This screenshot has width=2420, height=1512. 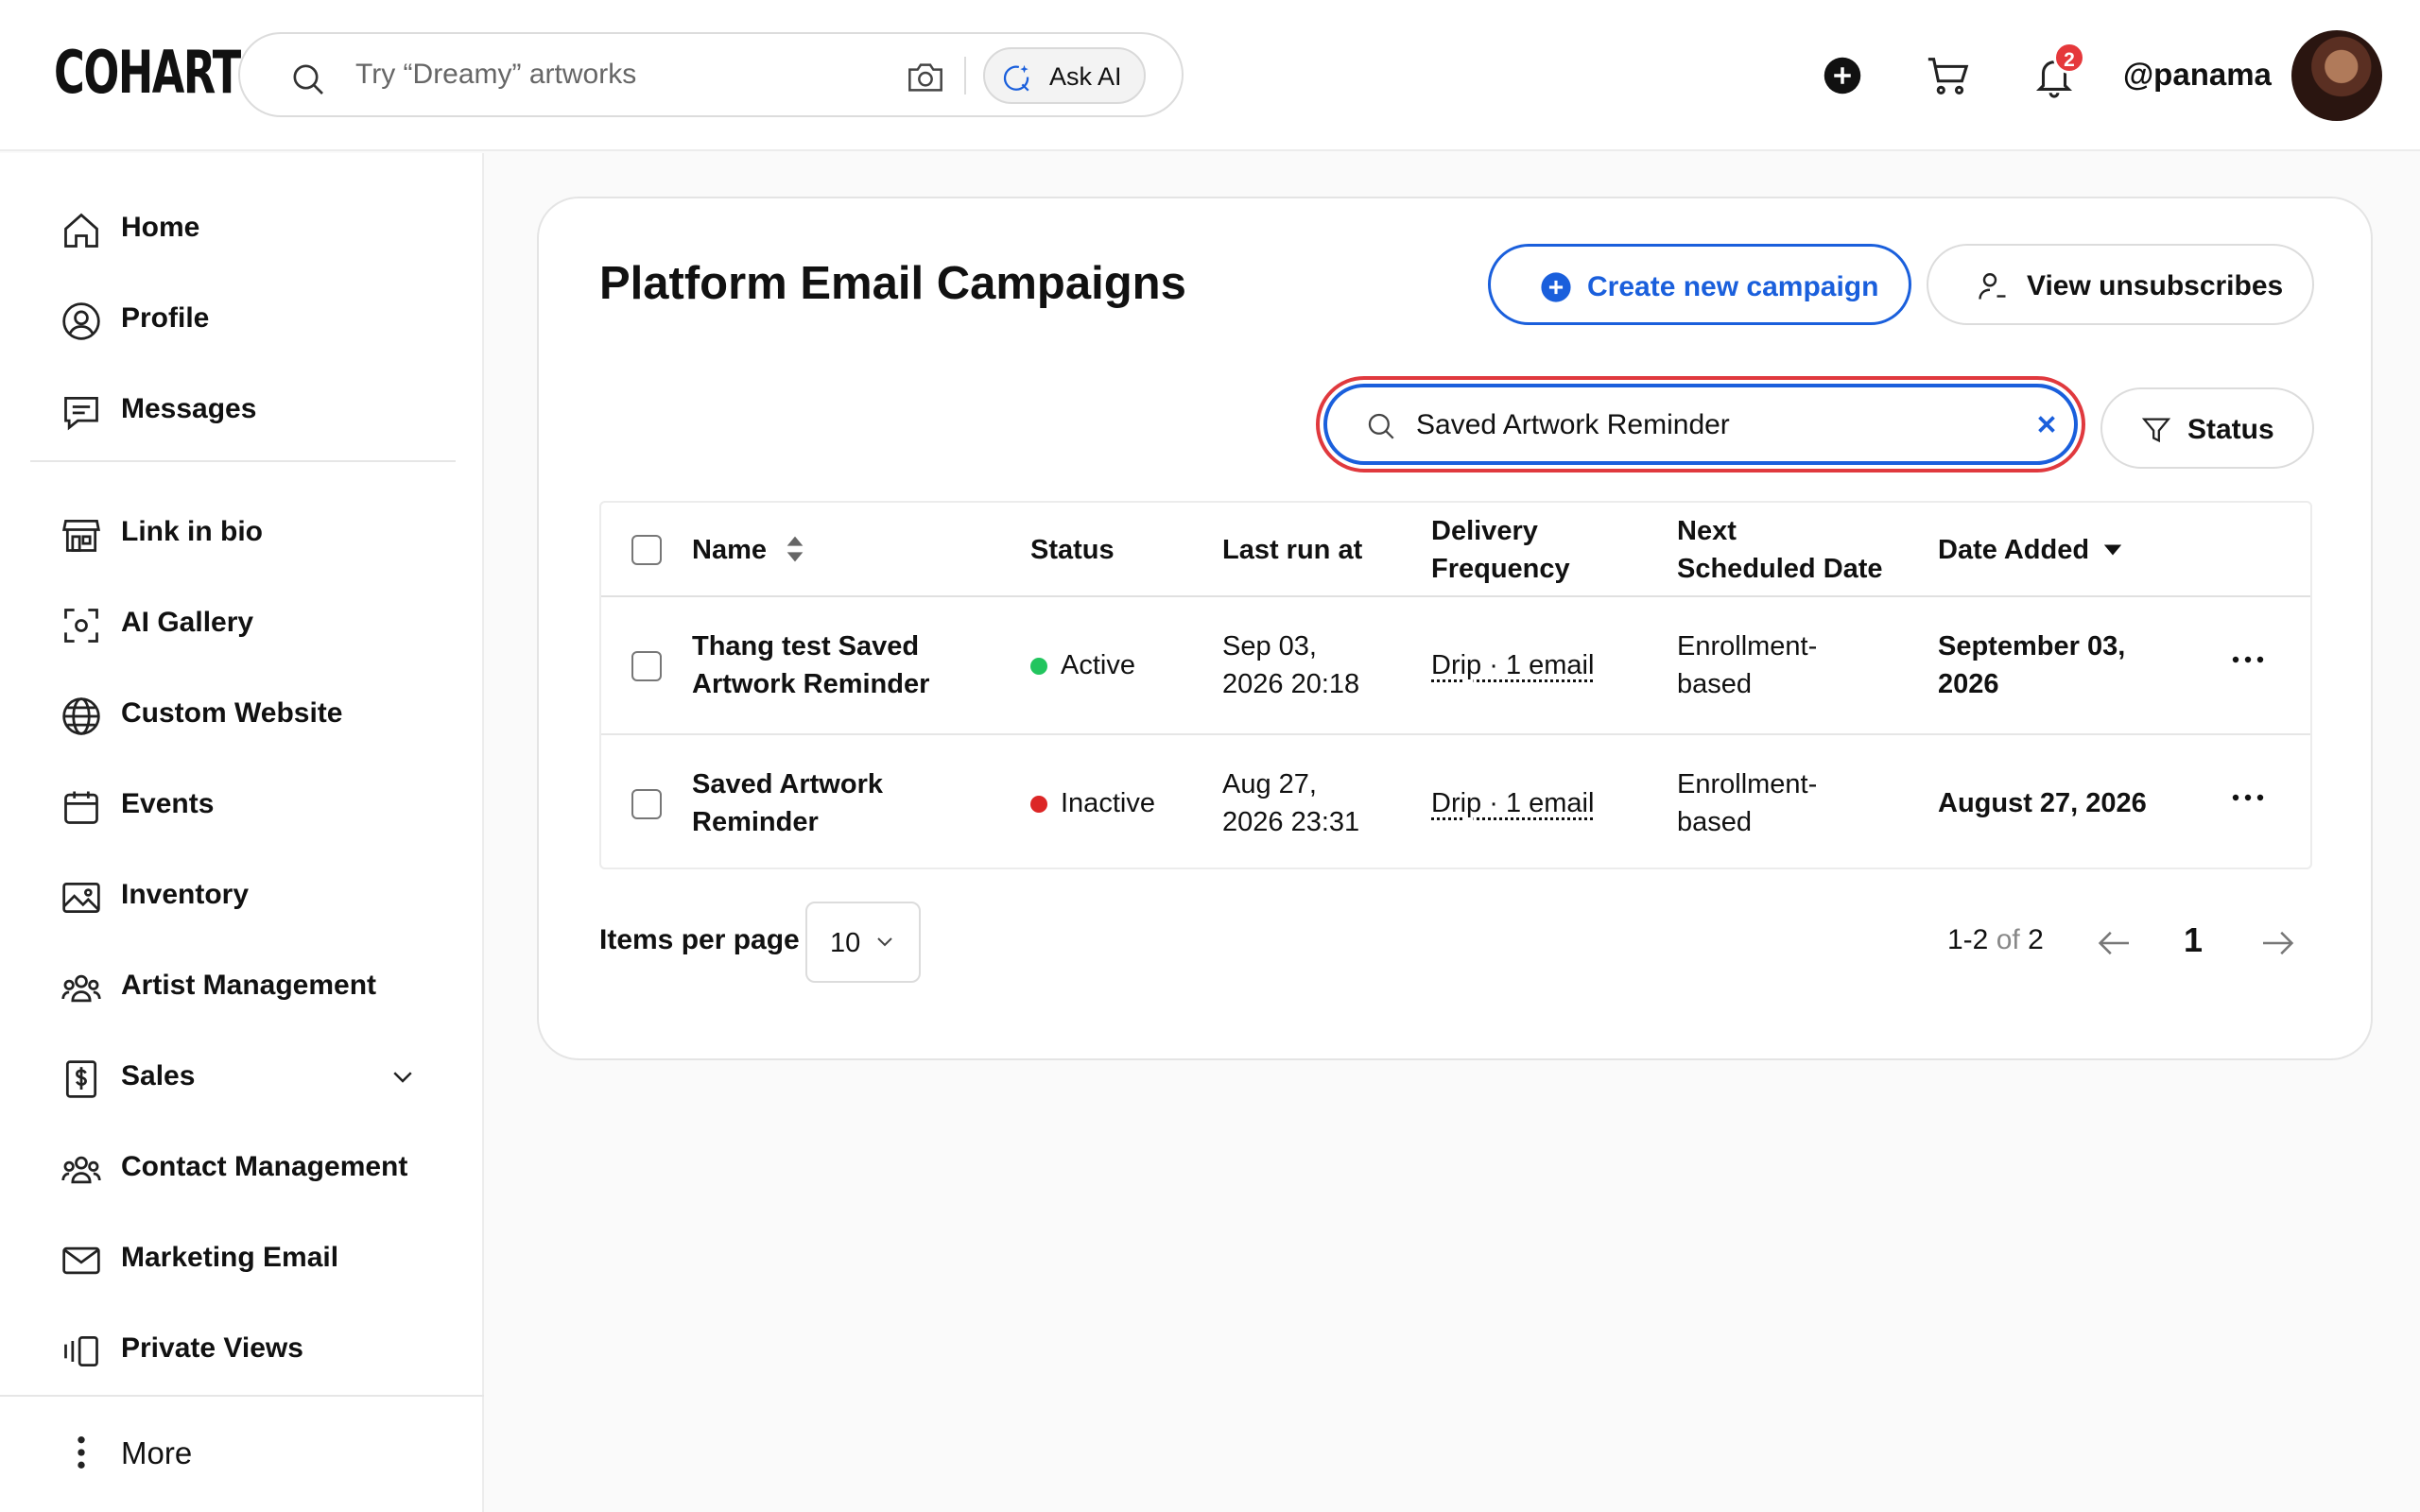 I want to click on last-run-1: Aug 27,, so click(x=1269, y=784).